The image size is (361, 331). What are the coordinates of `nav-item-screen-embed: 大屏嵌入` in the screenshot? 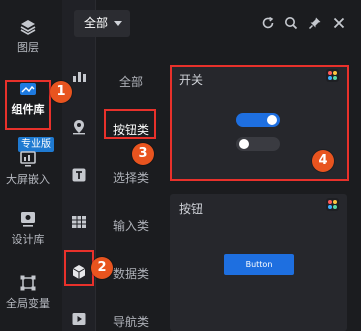 It's located at (28, 168).